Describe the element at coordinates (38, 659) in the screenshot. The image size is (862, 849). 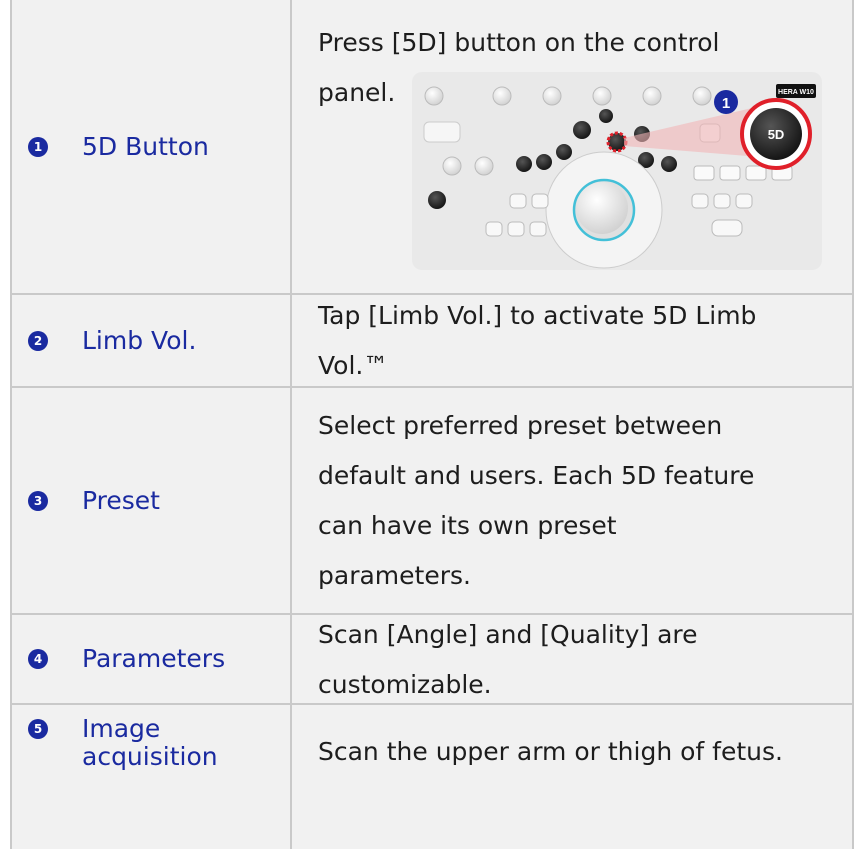
I see `step-number-badge: 4` at that location.